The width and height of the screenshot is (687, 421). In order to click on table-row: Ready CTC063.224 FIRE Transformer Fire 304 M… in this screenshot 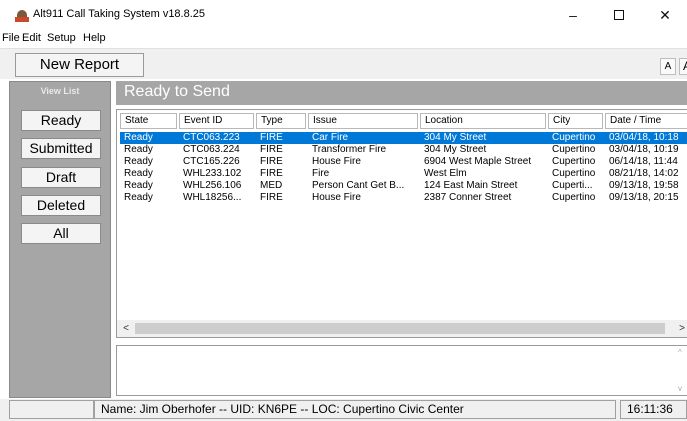, I will do `click(403, 150)`.